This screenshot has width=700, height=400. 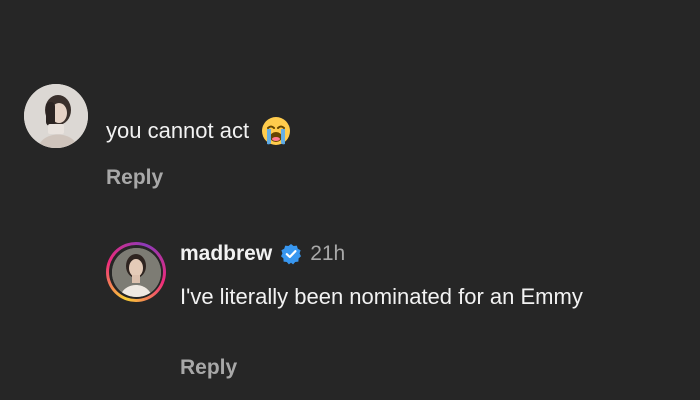 I want to click on verified-badge-icon, so click(x=291, y=254).